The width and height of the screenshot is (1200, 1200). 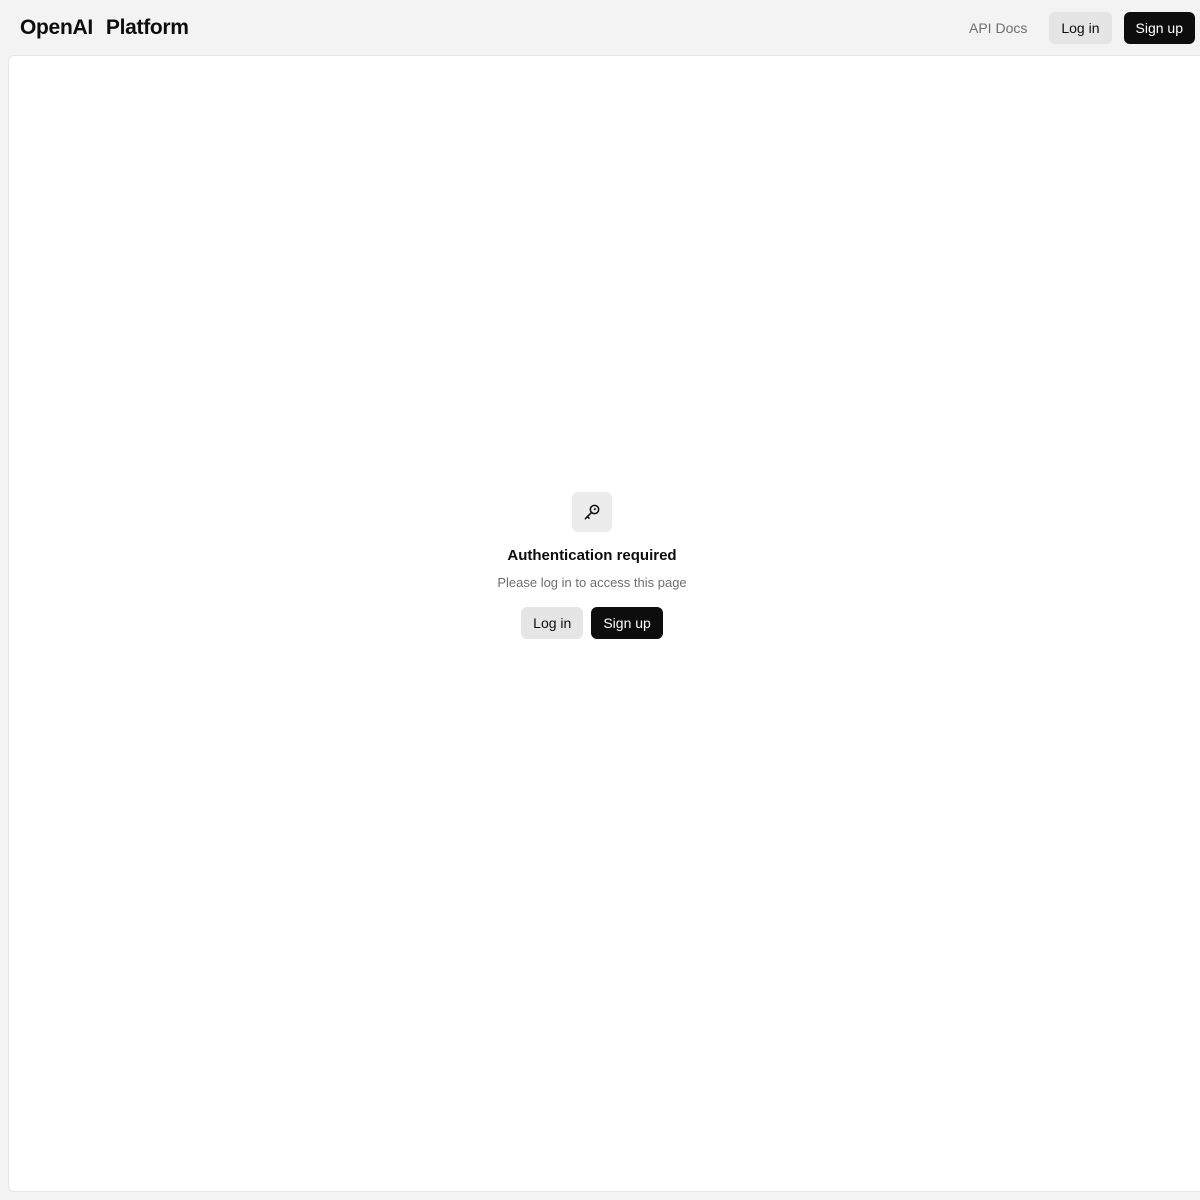 I want to click on header-nav: API Docs Log in Sign up, so click(x=1079, y=27).